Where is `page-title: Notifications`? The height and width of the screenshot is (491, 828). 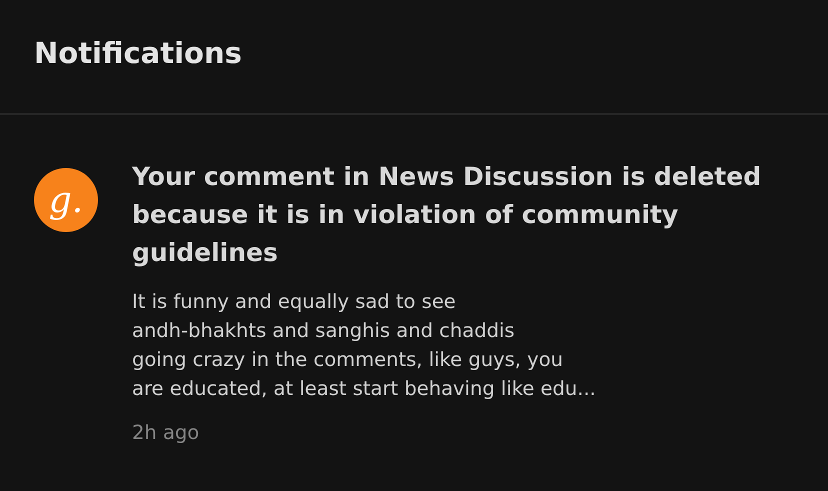 page-title: Notifications is located at coordinates (138, 53).